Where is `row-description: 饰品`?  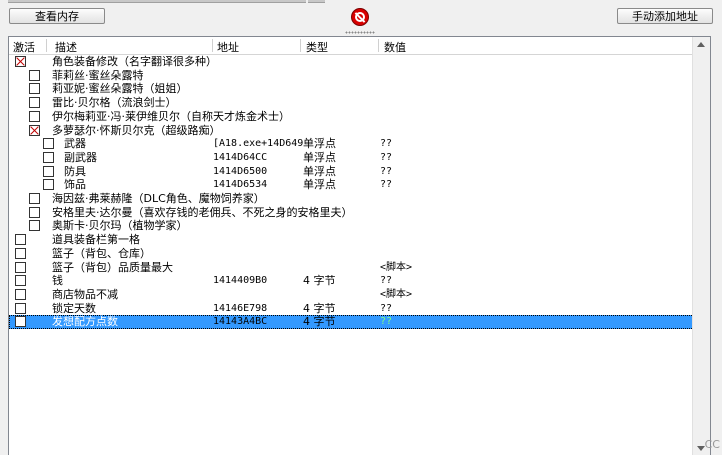 row-description: 饰品 is located at coordinates (75, 185).